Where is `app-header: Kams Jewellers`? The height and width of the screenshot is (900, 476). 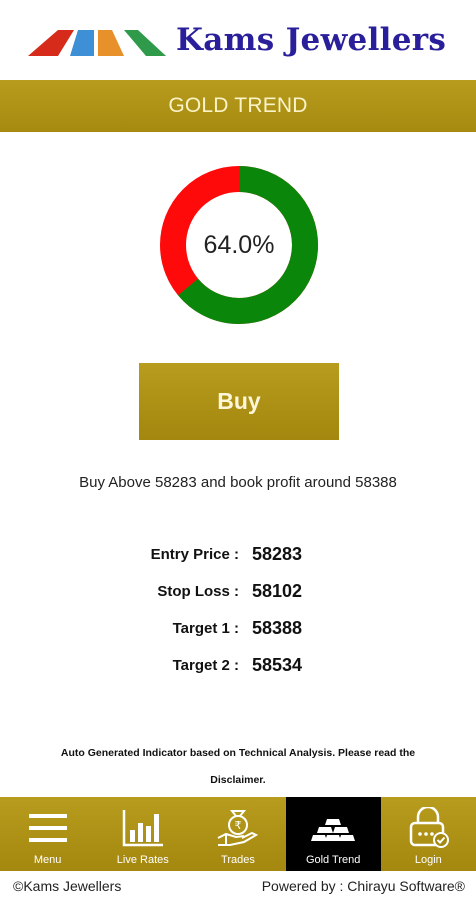 app-header: Kams Jewellers is located at coordinates (238, 40).